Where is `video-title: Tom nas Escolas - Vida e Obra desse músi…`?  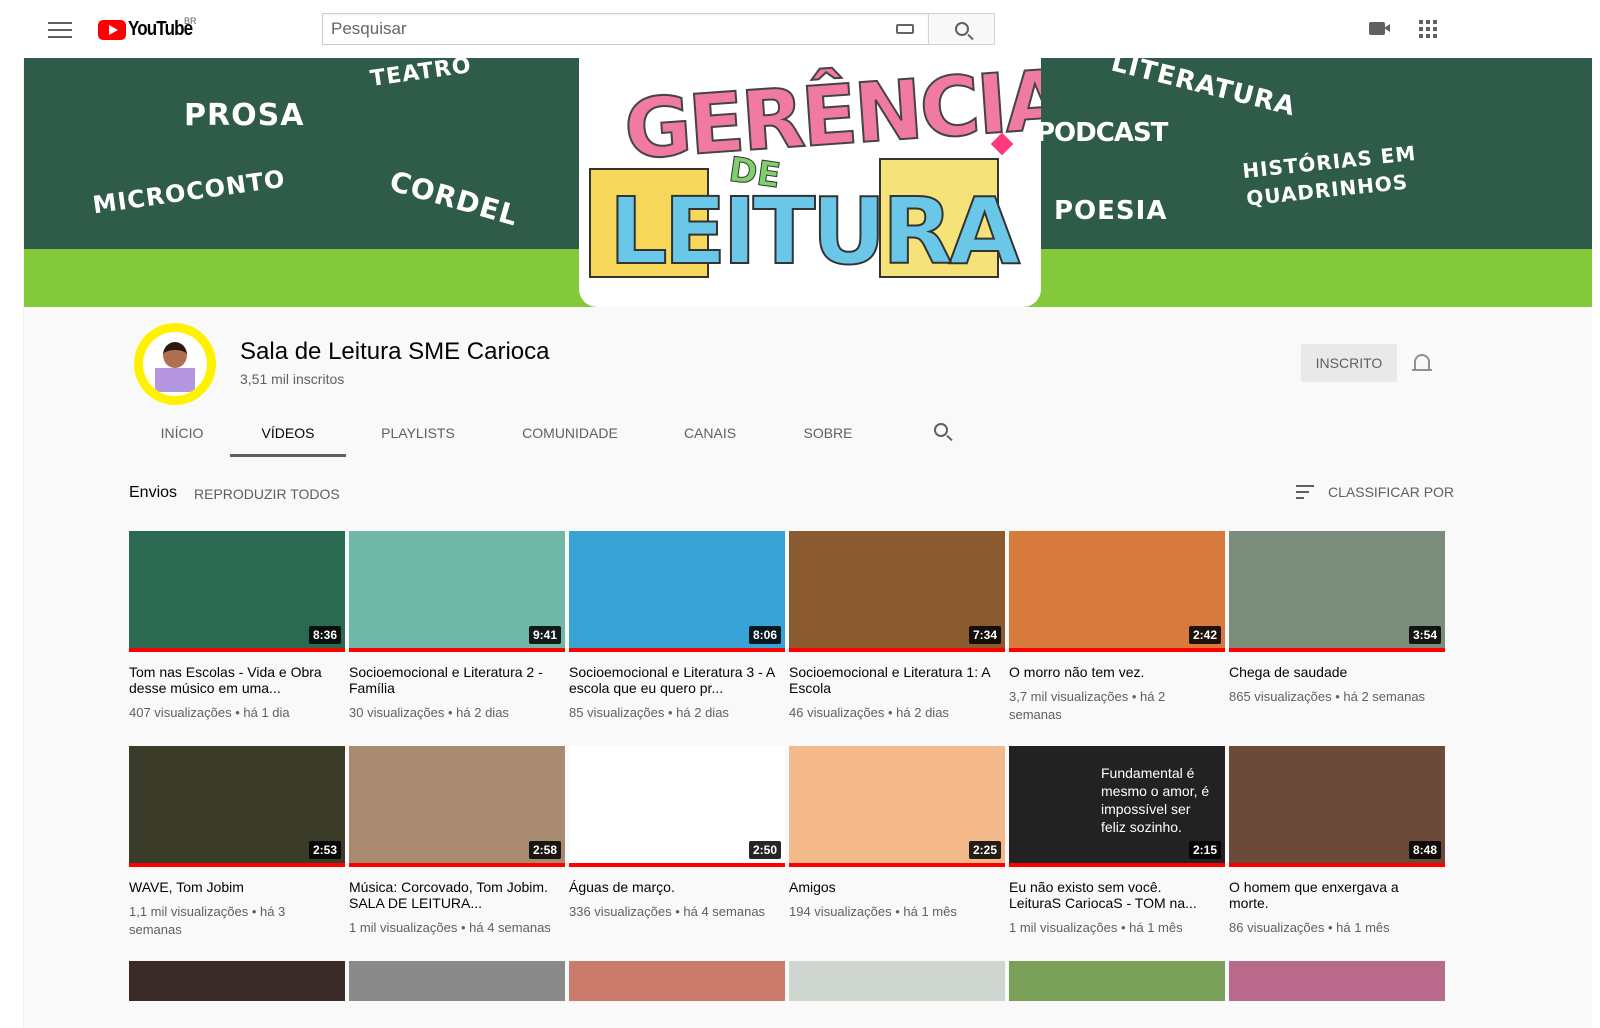 video-title: Tom nas Escolas - Vida e Obra desse músi… is located at coordinates (237, 680).